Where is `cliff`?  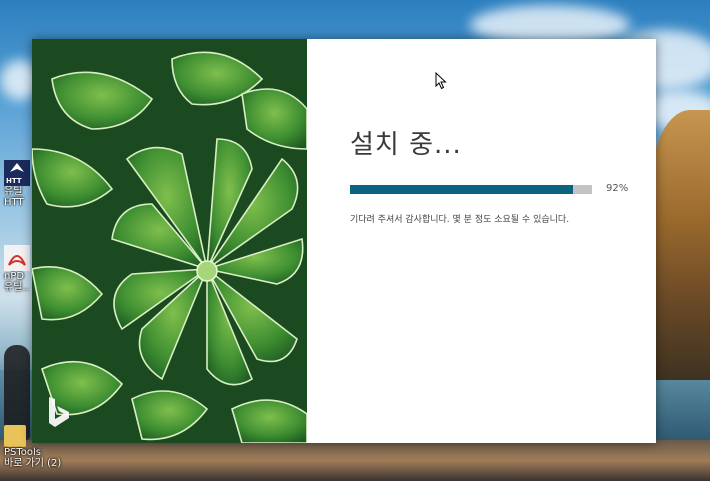
cliff is located at coordinates (680, 245).